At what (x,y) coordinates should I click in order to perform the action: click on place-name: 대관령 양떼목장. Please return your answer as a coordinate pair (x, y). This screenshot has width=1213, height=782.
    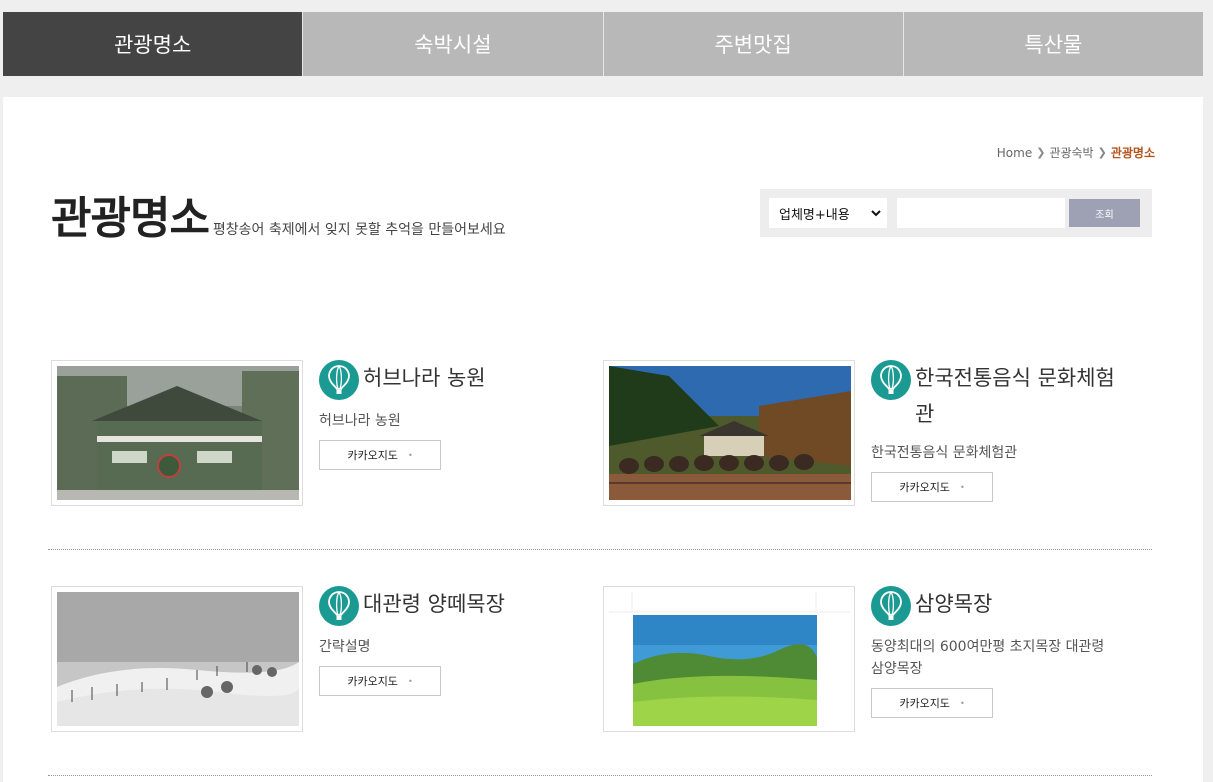
    Looking at the image, I should click on (434, 604).